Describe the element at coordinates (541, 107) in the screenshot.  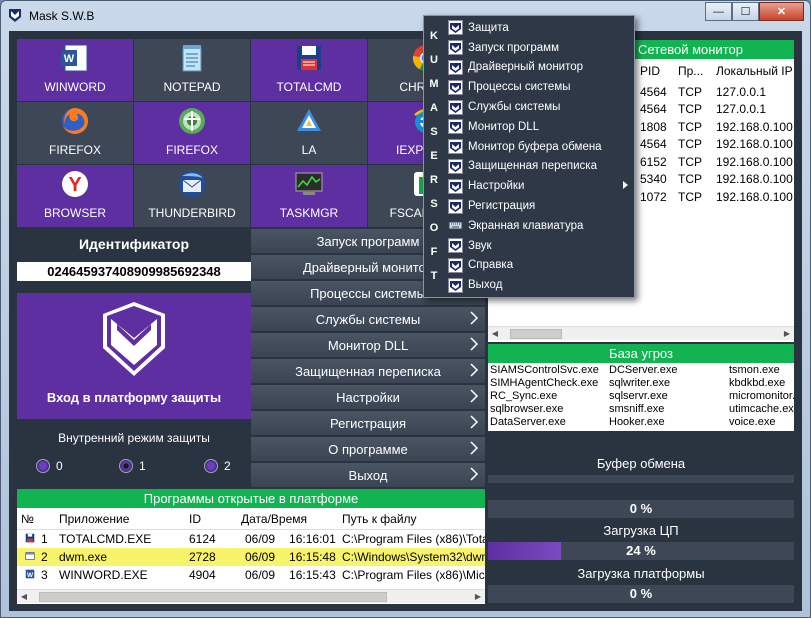
I see `context-menu-item-4: Службы системы` at that location.